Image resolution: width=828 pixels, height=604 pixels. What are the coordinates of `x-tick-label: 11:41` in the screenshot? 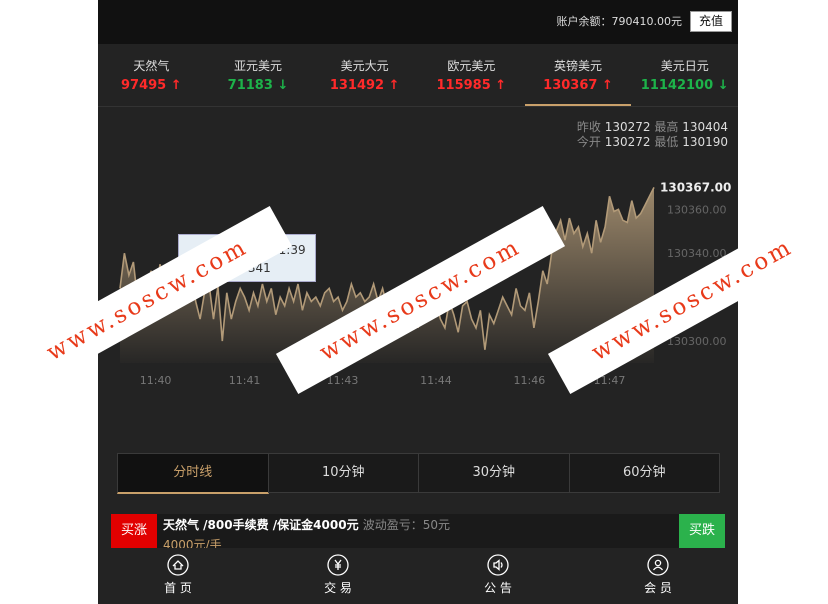 It's located at (245, 380).